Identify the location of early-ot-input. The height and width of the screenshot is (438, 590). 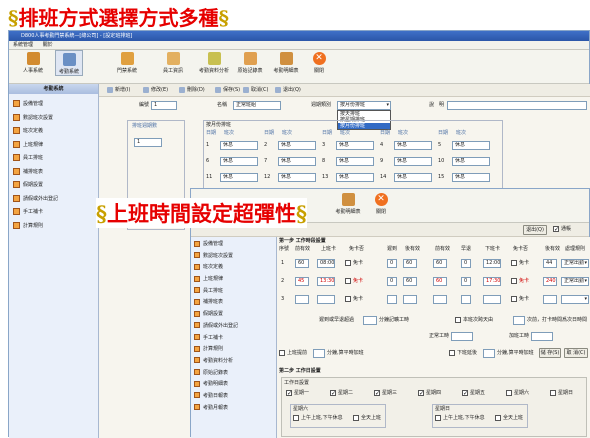
(319, 353).